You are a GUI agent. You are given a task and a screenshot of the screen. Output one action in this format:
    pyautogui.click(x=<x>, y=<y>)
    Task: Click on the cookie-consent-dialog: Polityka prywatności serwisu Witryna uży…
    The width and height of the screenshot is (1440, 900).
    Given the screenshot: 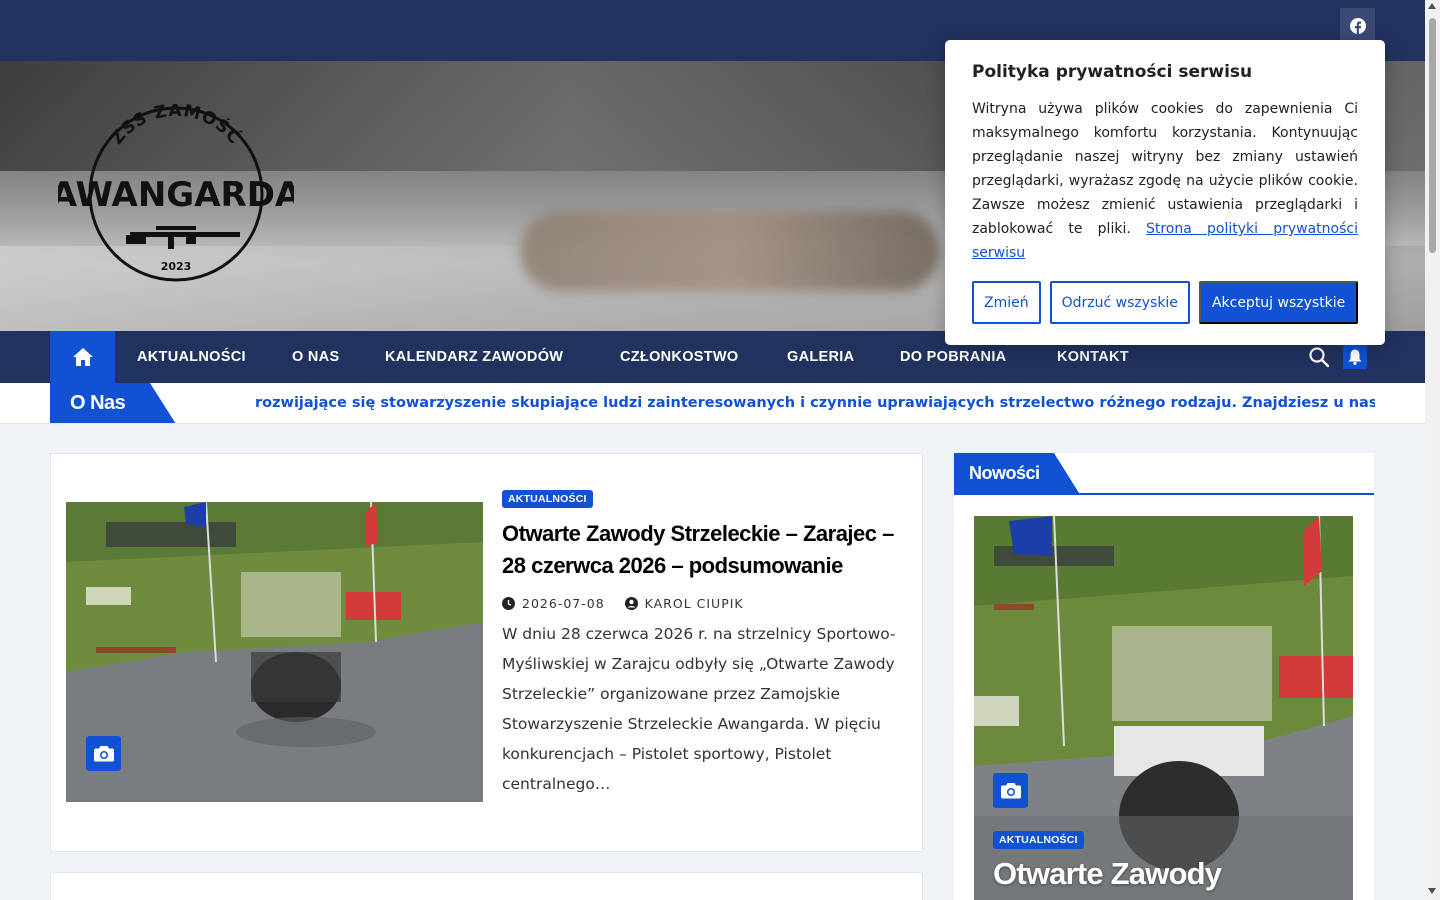 What is the action you would take?
    pyautogui.click(x=1165, y=192)
    